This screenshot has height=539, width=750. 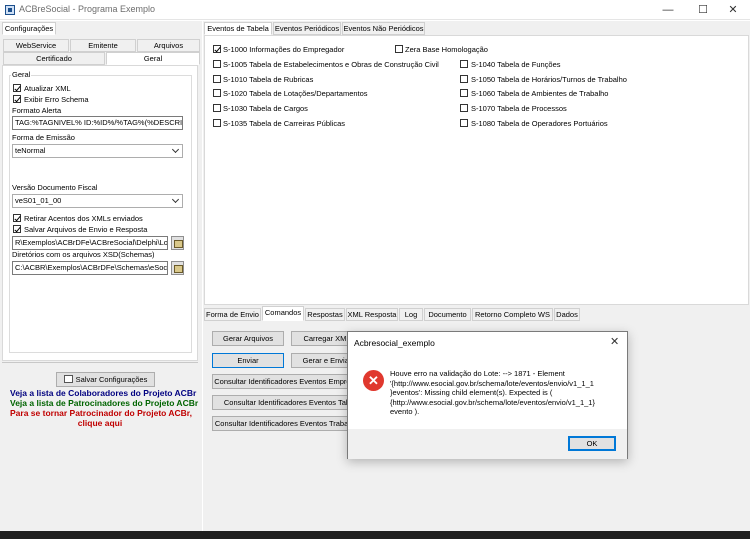 What do you see at coordinates (248, 360) in the screenshot?
I see `enviar-button: Enviar` at bounding box center [248, 360].